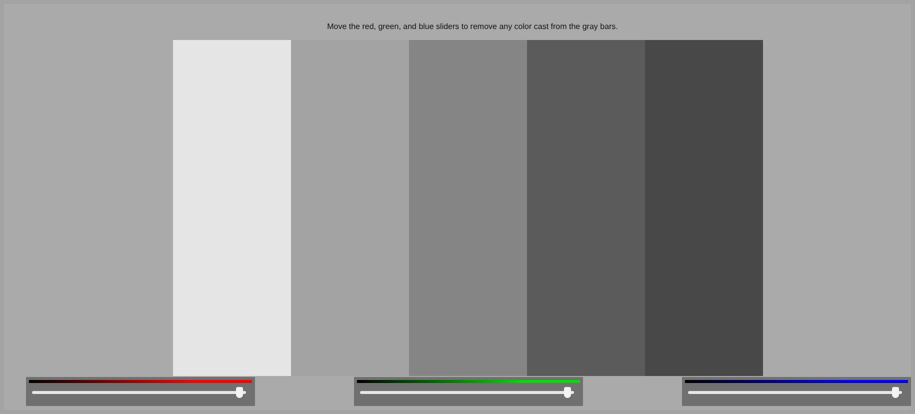 Image resolution: width=915 pixels, height=414 pixels. I want to click on instruction-text: Move the red, green, and blue sliders to remove any color cast from the gray bars., so click(472, 27).